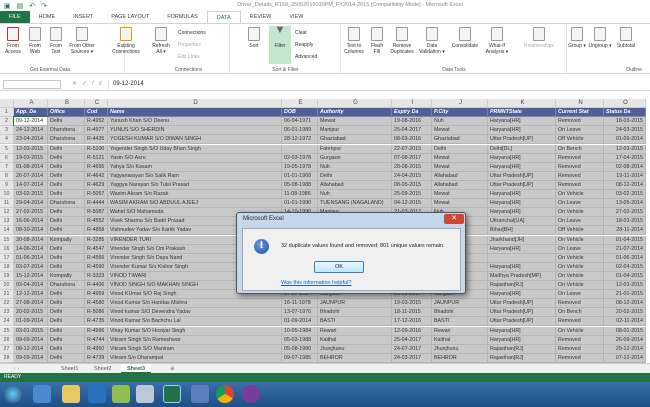  I want to click on cell: R-4406, so click(96, 286).